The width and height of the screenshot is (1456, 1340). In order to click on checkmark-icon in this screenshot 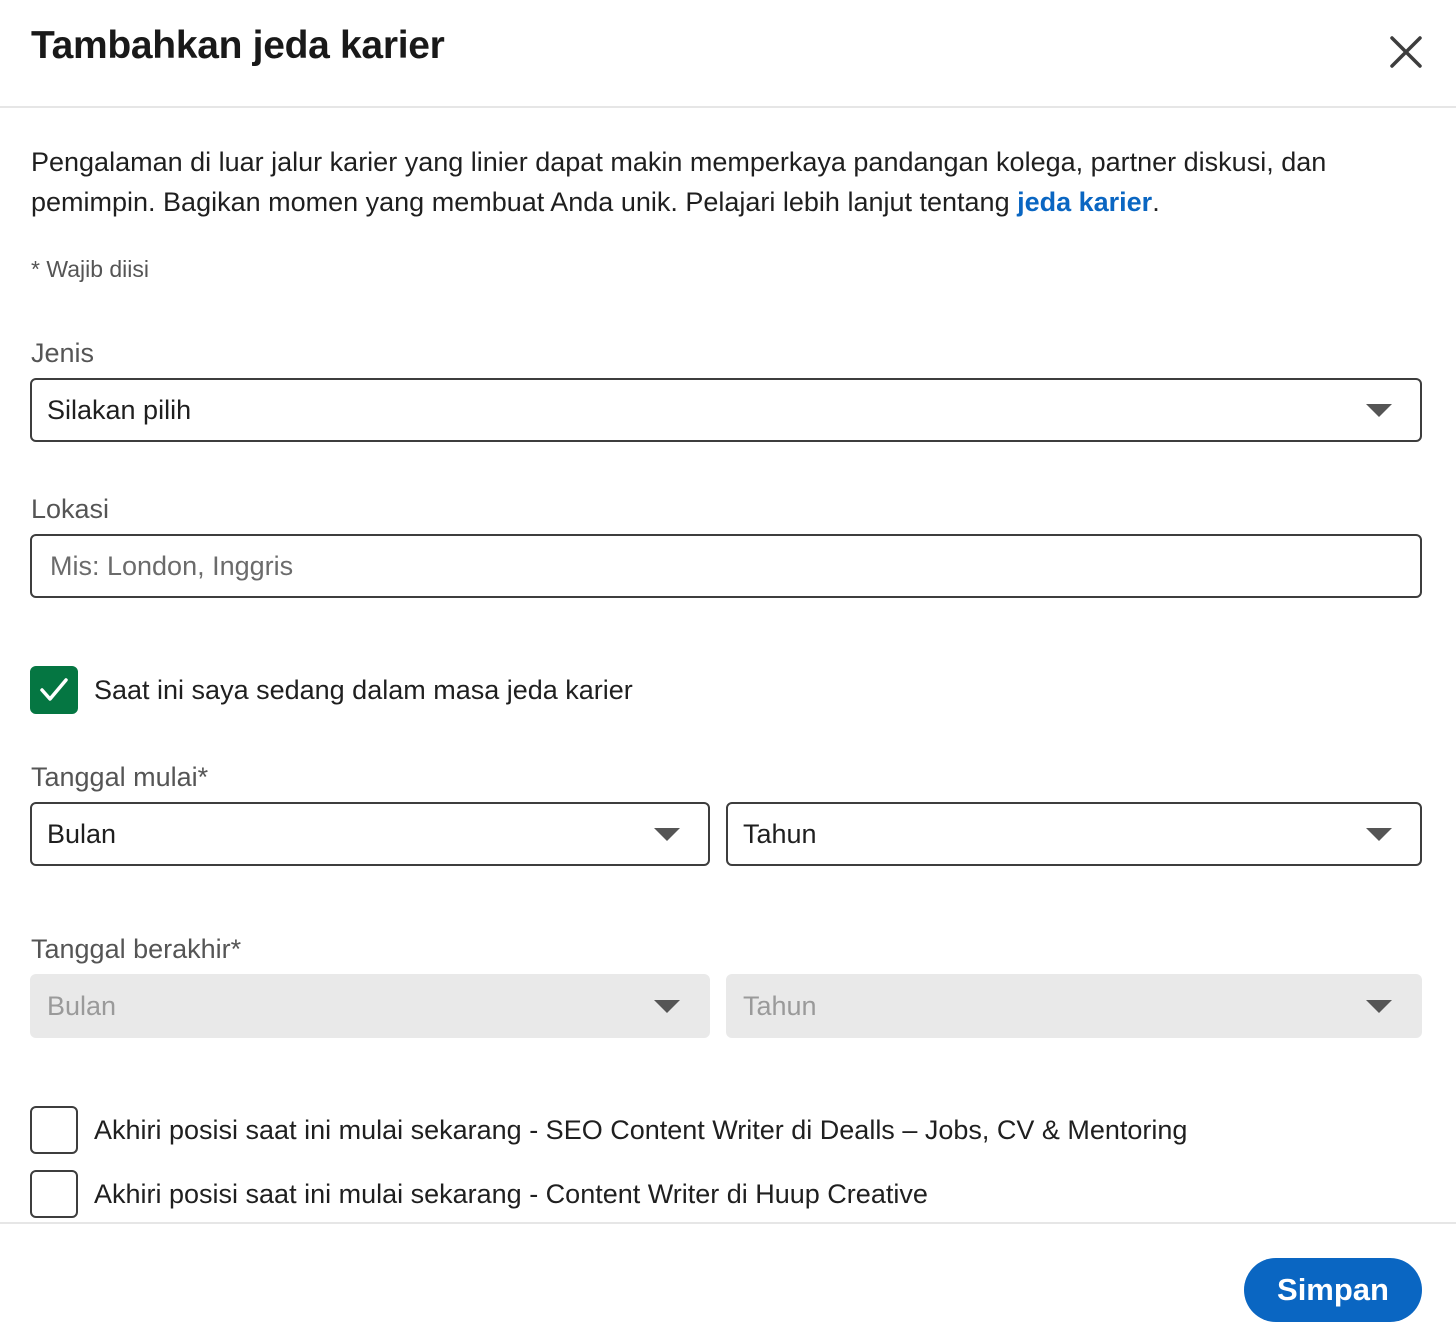, I will do `click(54, 689)`.